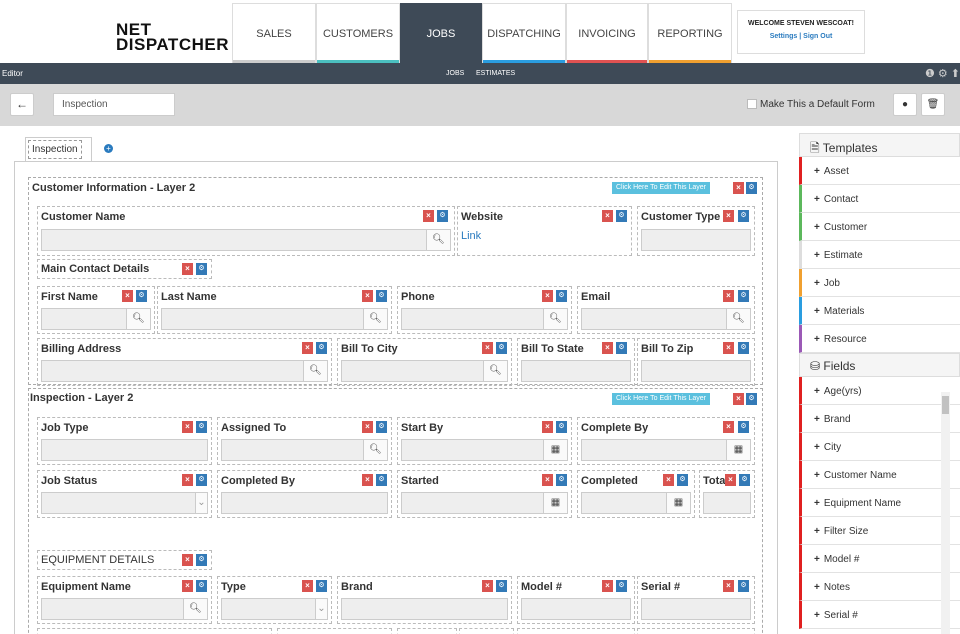 Image resolution: width=960 pixels, height=634 pixels. I want to click on model-input, so click(576, 609).